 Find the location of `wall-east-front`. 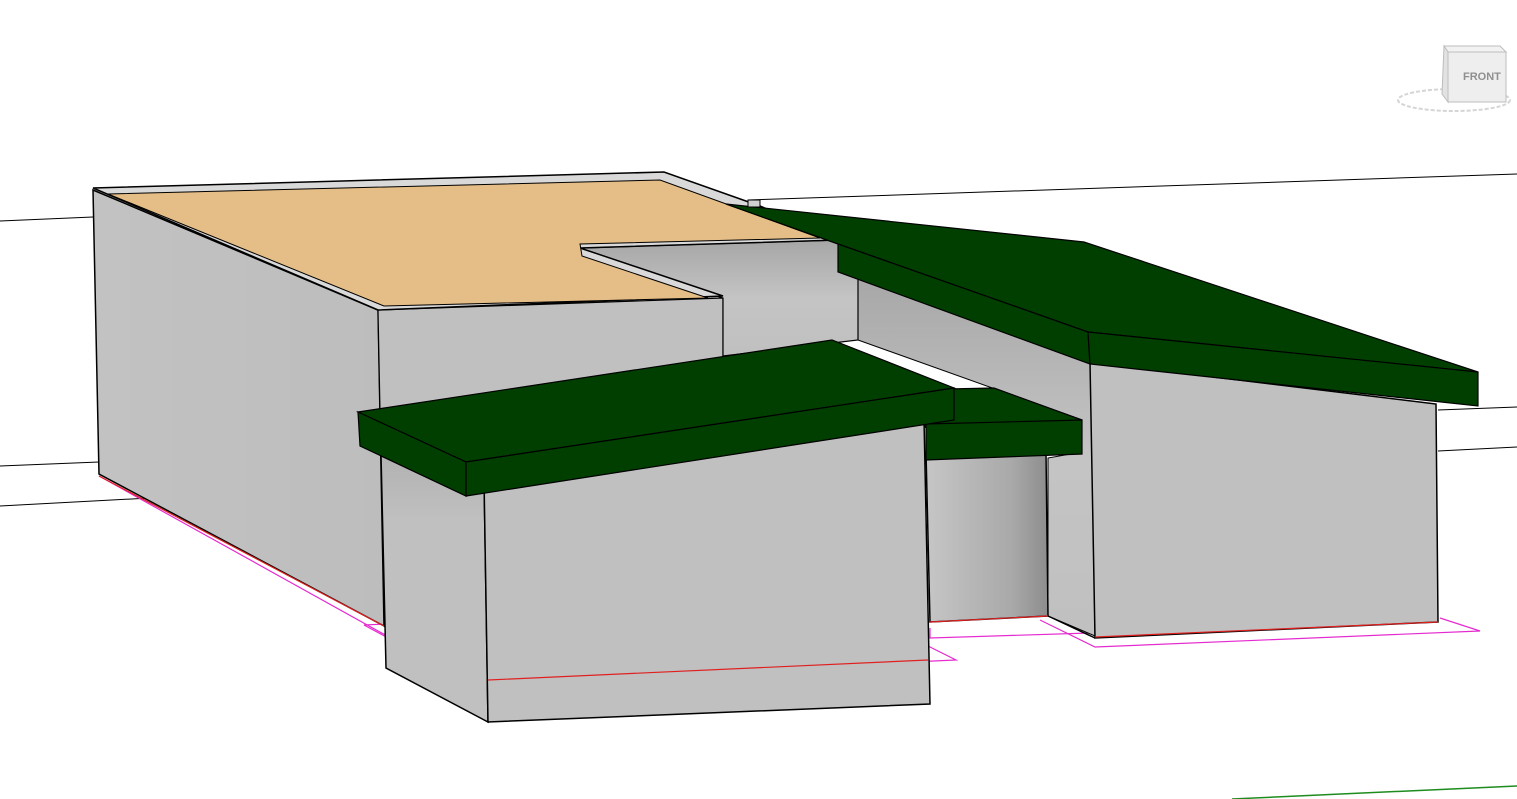

wall-east-front is located at coordinates (1264, 500).